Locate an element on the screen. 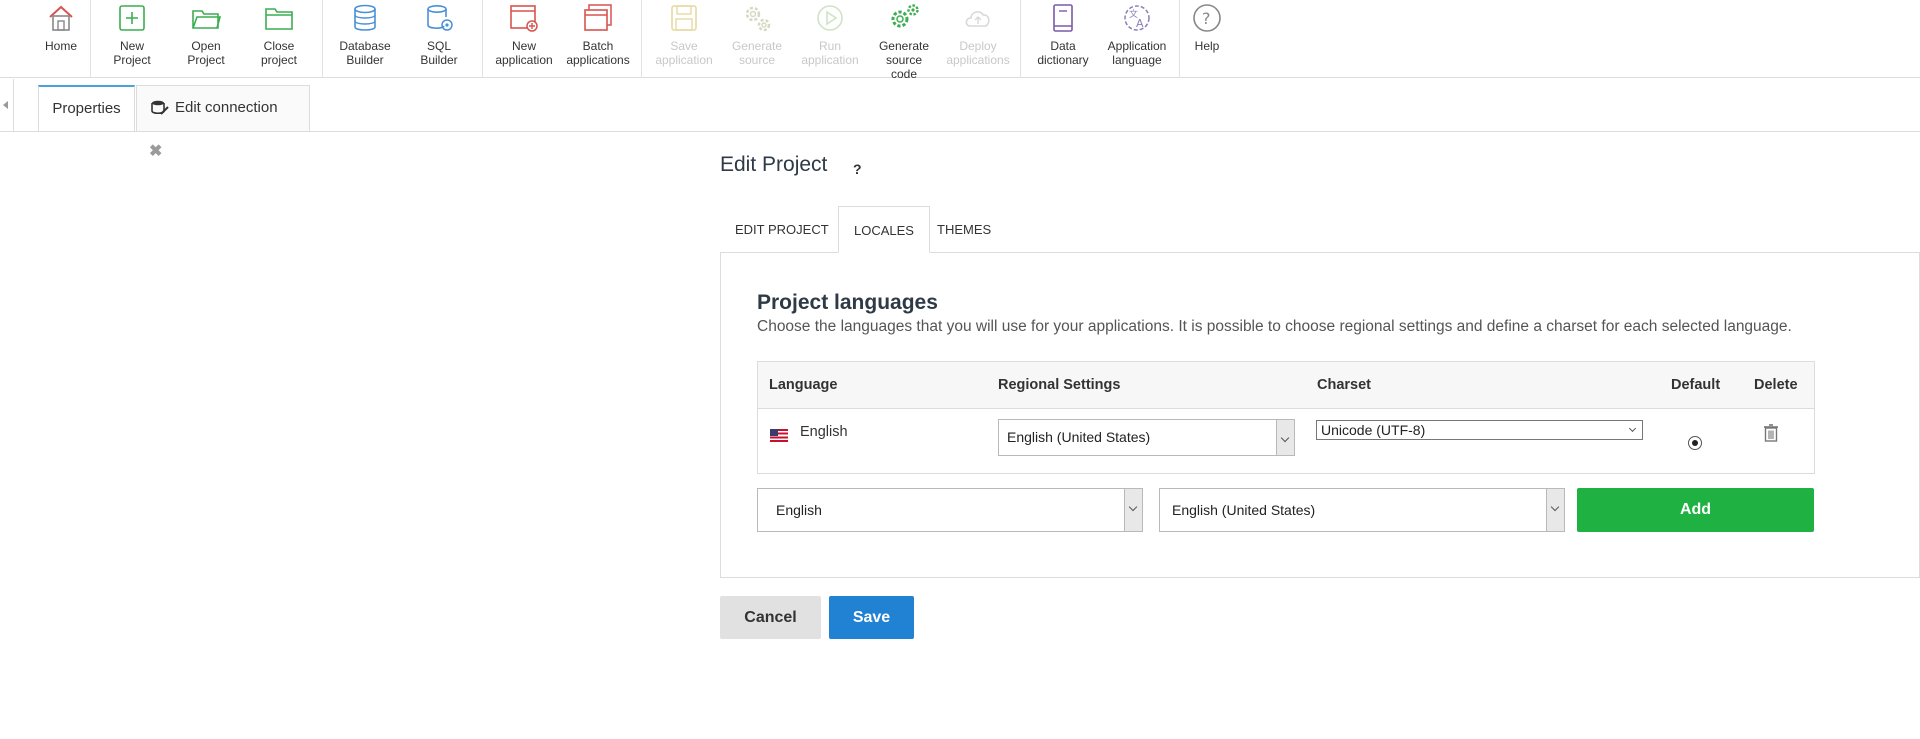 The height and width of the screenshot is (739, 1920). collapse-sidebar-arrow-icon is located at coordinates (7, 105).